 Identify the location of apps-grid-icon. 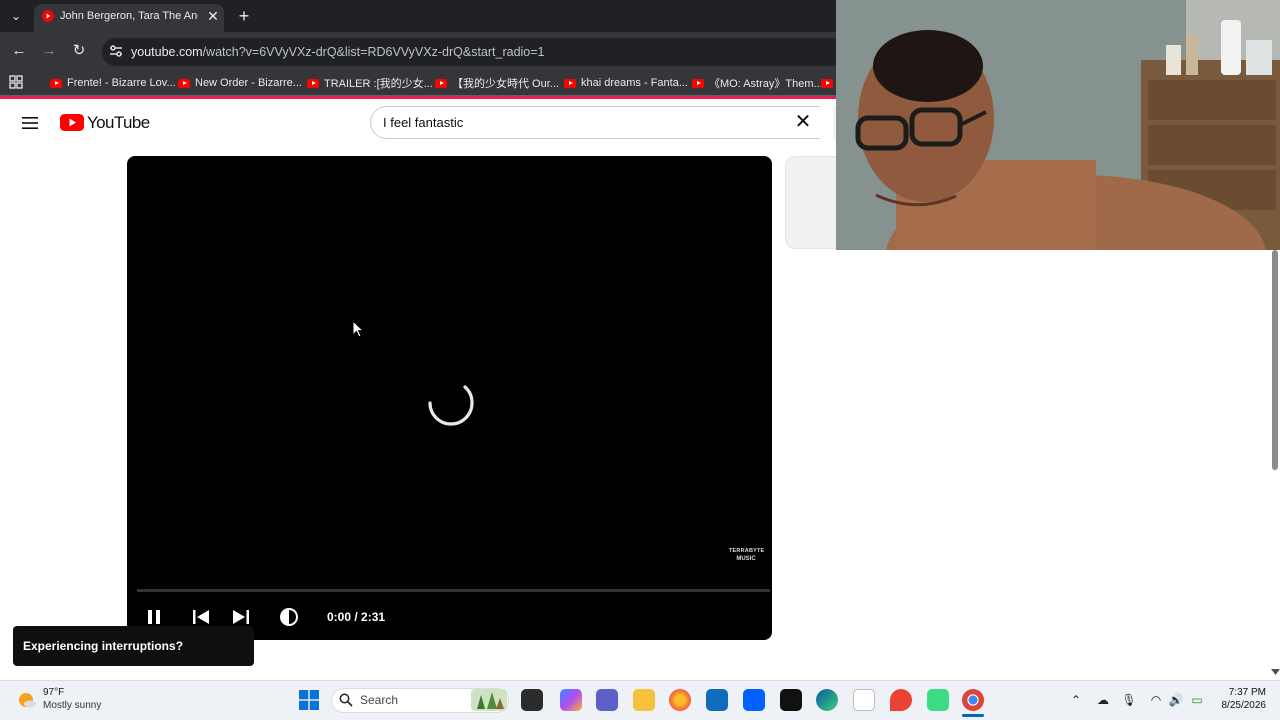
(16, 82).